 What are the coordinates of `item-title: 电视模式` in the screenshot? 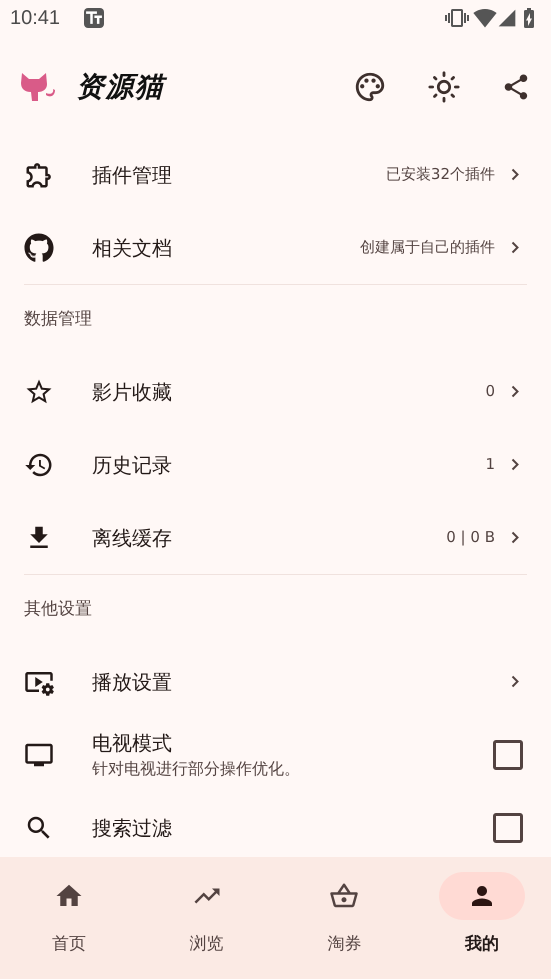 It's located at (132, 743).